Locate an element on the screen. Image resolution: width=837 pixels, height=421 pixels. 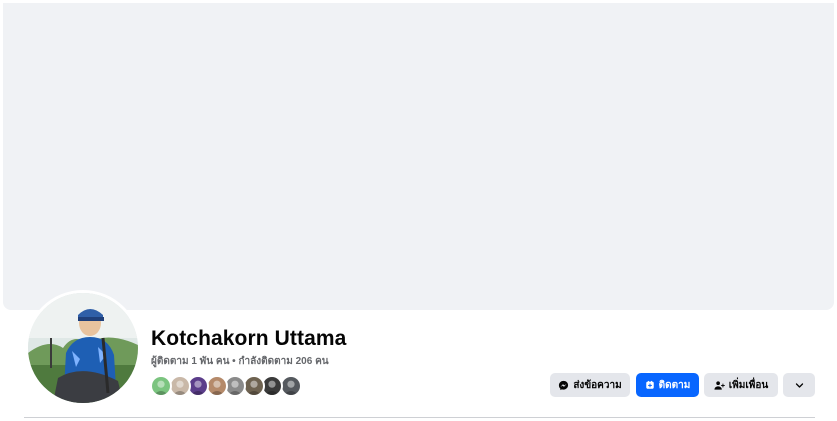
follow-button-label: ติดตาม is located at coordinates (674, 385).